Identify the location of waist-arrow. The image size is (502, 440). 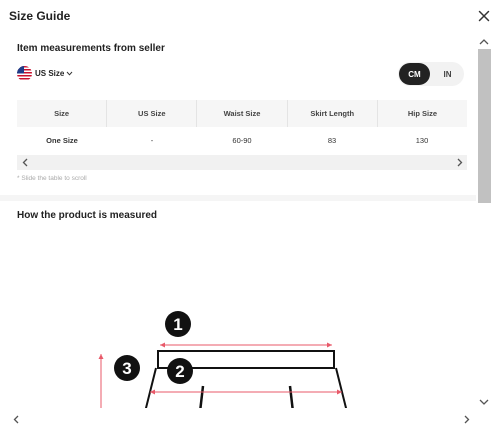
(246, 345).